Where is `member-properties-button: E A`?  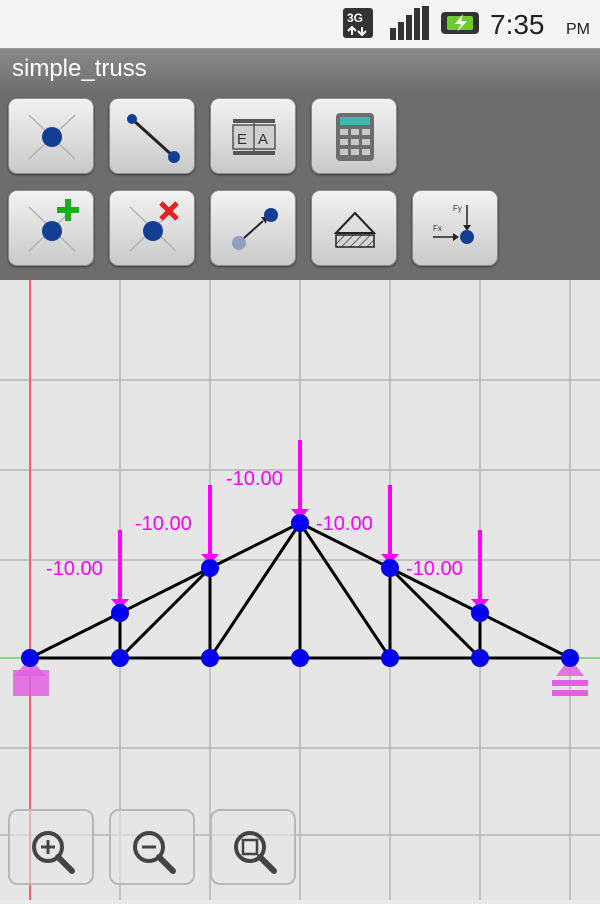
member-properties-button: E A is located at coordinates (253, 136).